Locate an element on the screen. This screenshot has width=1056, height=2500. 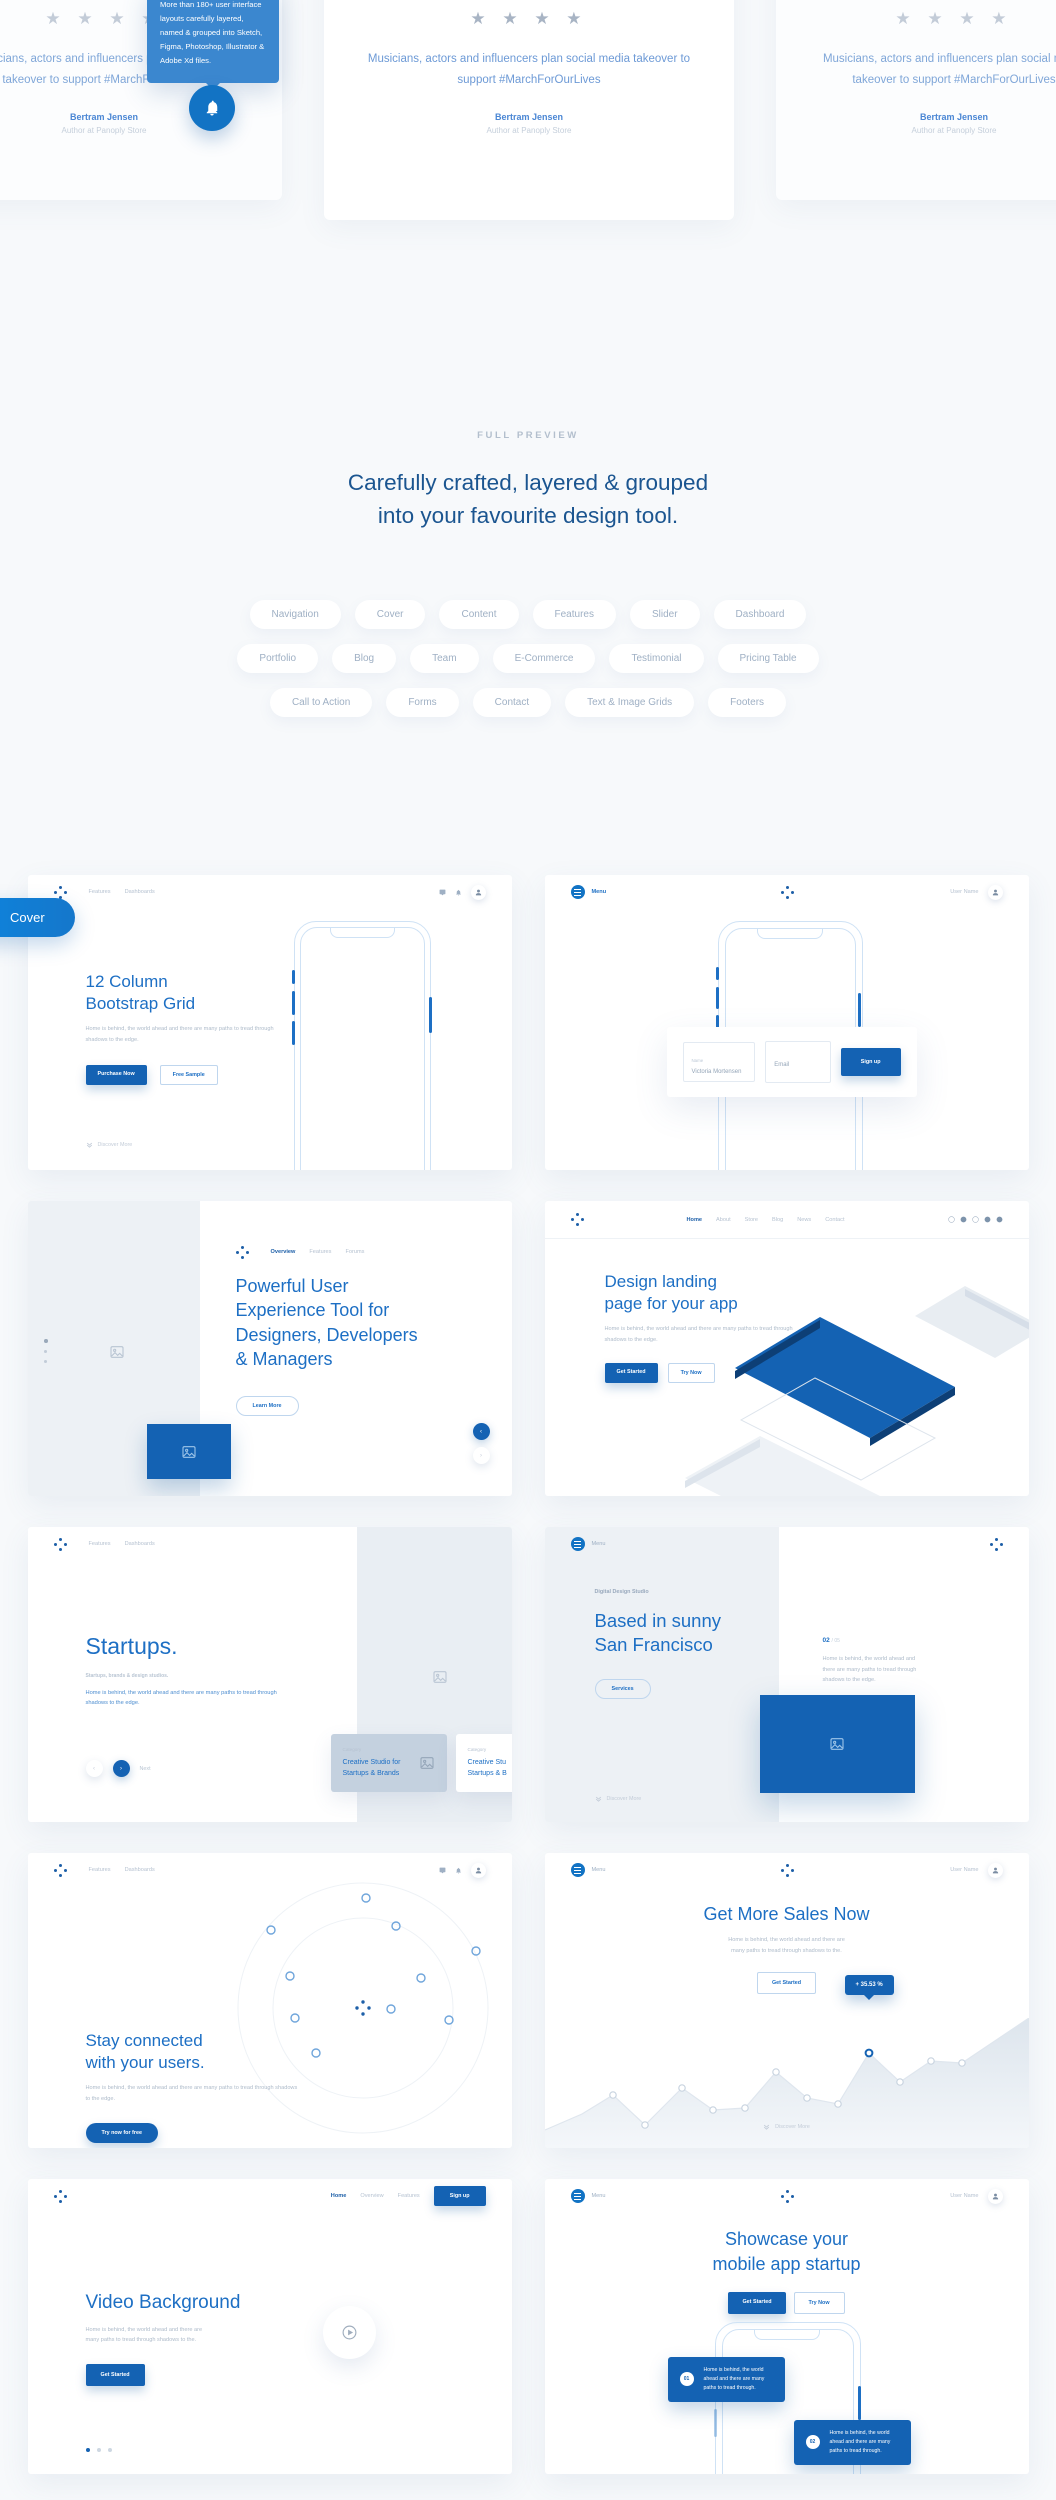
purchase-now-button: Purchase Now is located at coordinates (116, 1074).